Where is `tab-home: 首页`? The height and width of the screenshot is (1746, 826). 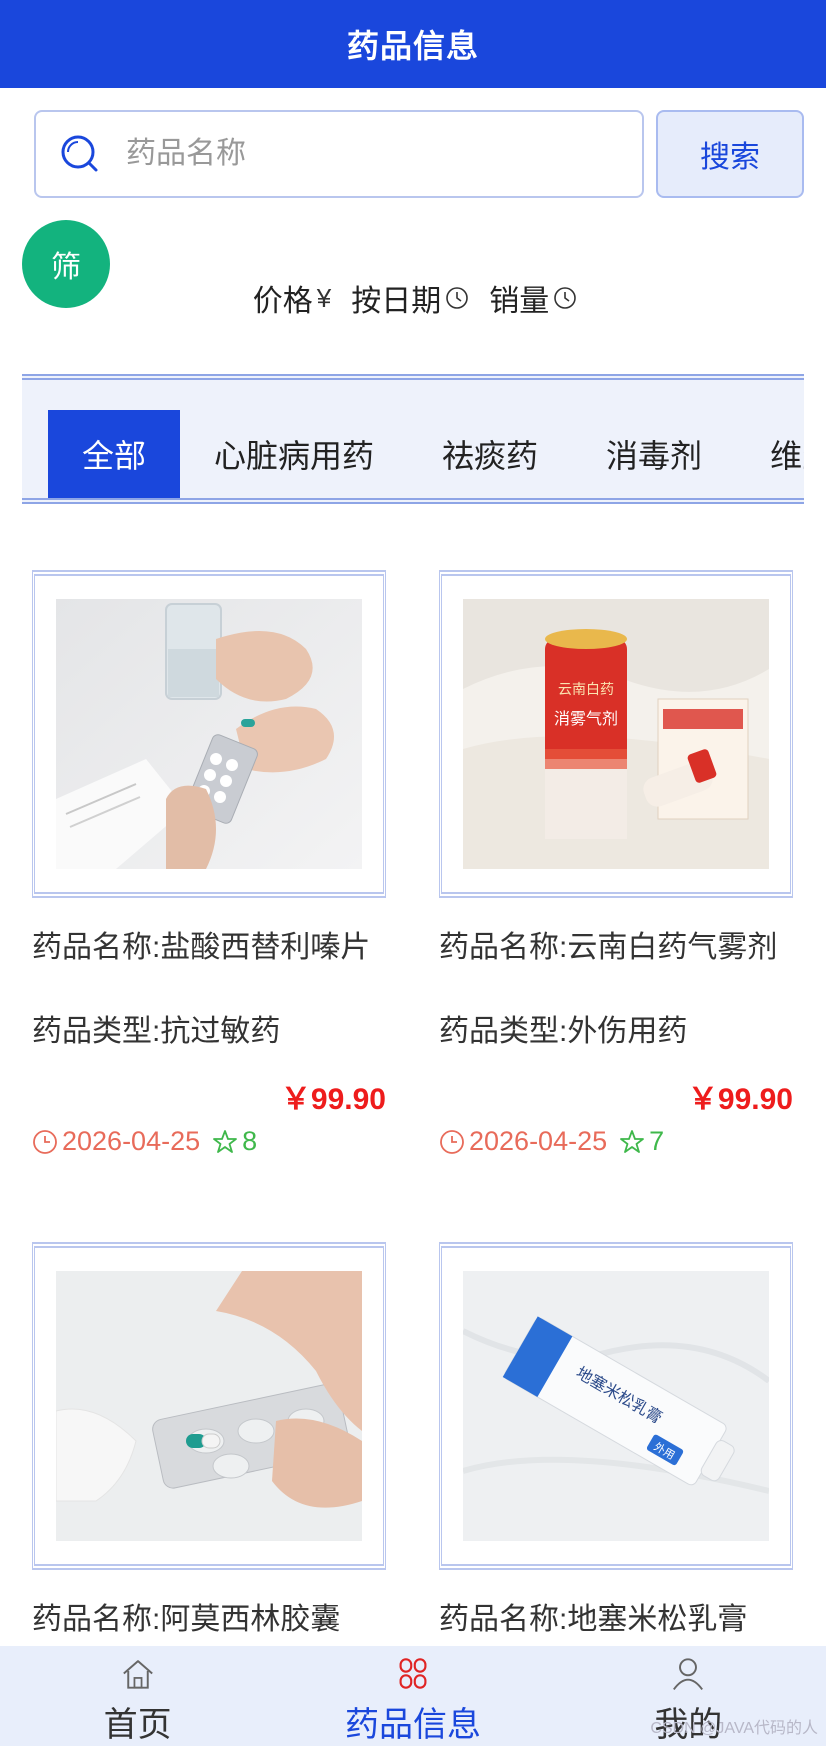
tab-home: 首页 is located at coordinates (137, 1696).